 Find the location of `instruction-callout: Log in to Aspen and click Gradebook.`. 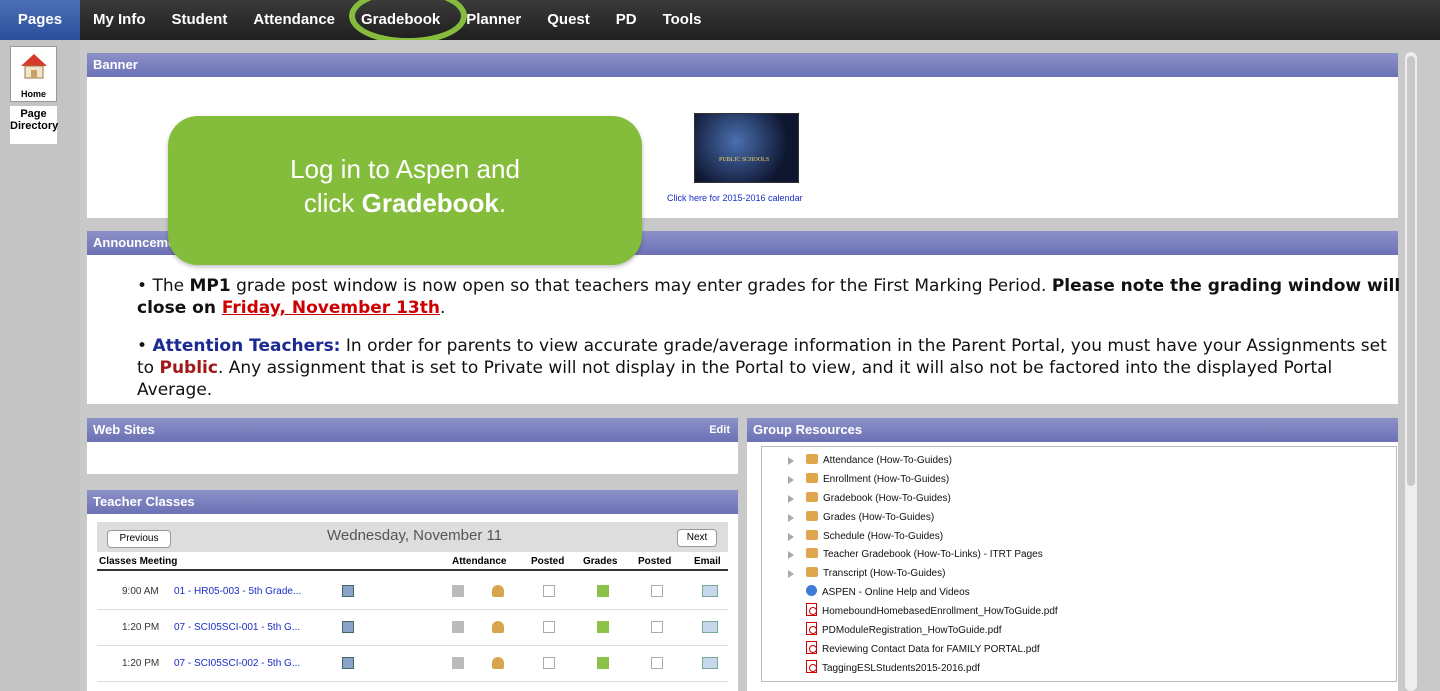

instruction-callout: Log in to Aspen and click Gradebook. is located at coordinates (405, 190).